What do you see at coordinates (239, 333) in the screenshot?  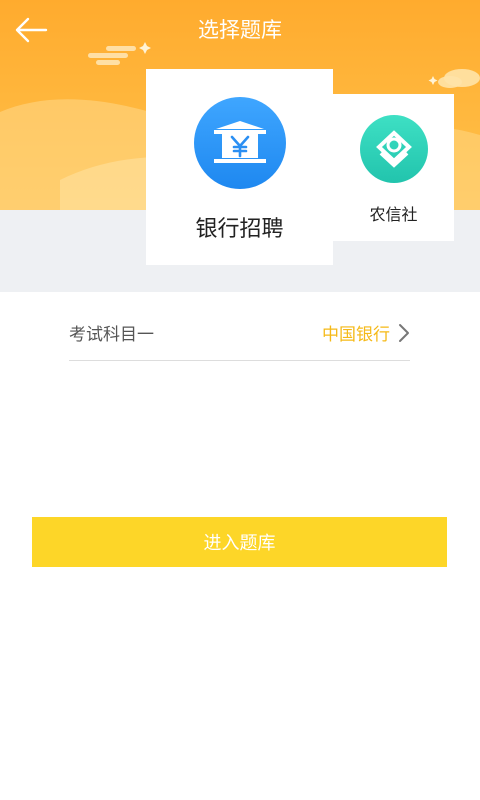 I see `subject-row: 考试科目一 中国银行` at bounding box center [239, 333].